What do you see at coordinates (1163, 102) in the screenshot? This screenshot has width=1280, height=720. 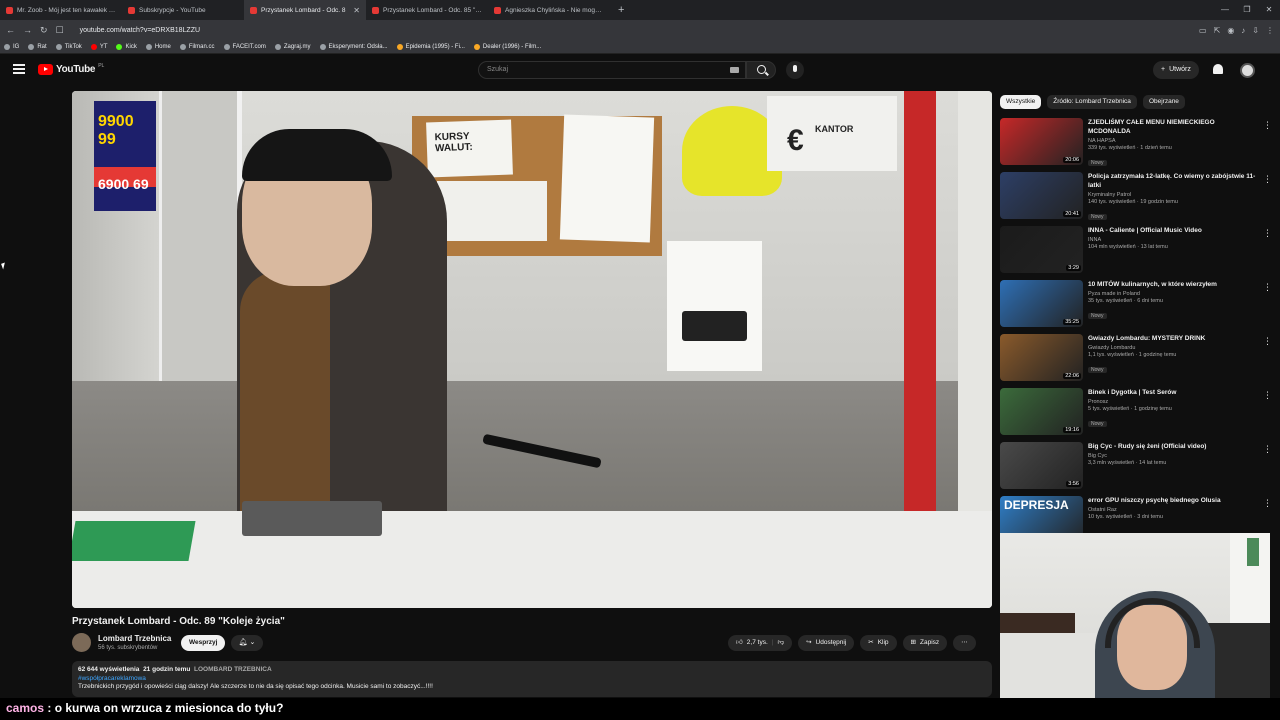 I see `chip-watched: Obejrzane` at bounding box center [1163, 102].